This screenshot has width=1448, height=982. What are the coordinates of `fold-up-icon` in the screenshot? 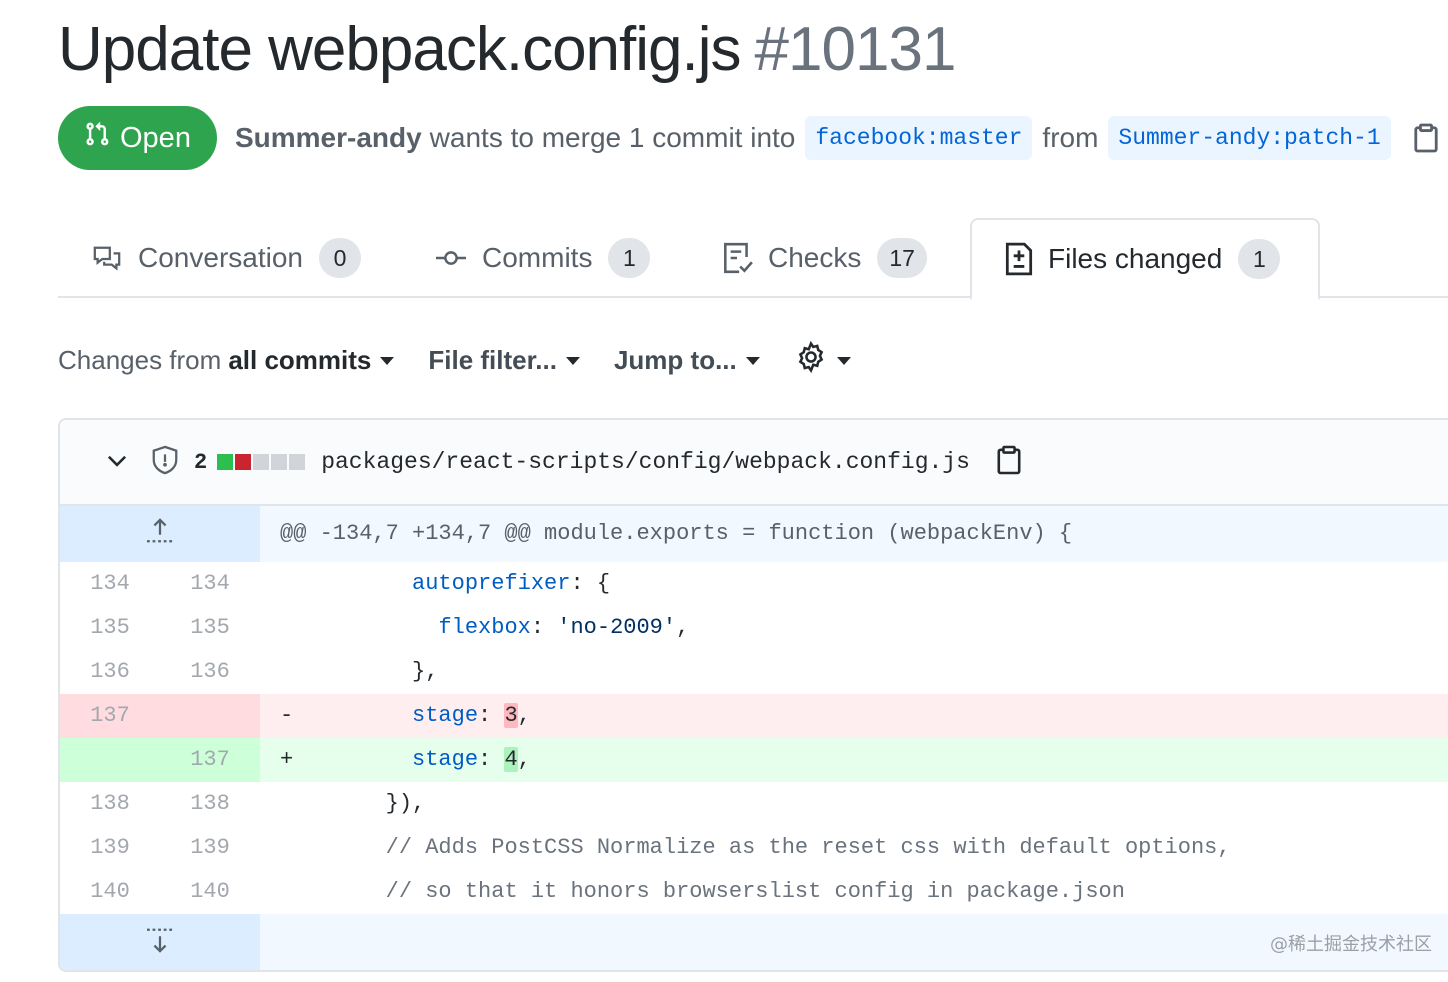 It's located at (160, 534).